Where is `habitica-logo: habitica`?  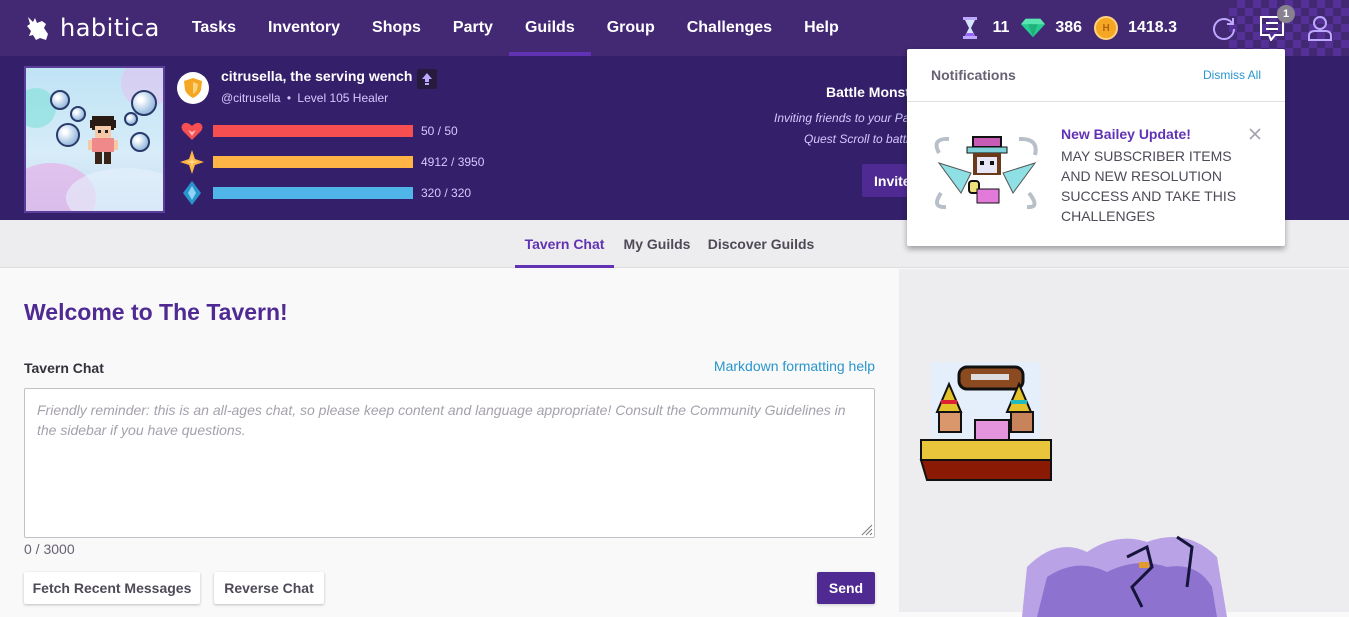 habitica-logo: habitica is located at coordinates (92, 28).